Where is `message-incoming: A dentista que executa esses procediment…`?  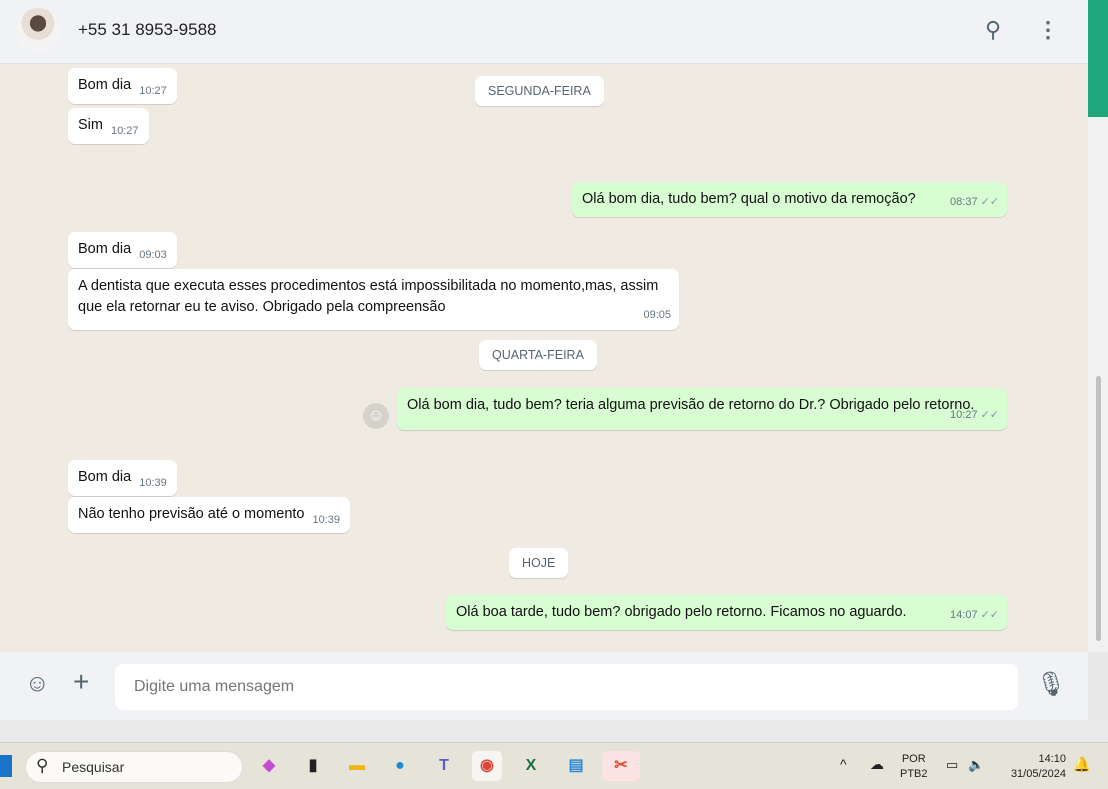
message-incoming: A dentista que executa esses procediment… is located at coordinates (373, 299).